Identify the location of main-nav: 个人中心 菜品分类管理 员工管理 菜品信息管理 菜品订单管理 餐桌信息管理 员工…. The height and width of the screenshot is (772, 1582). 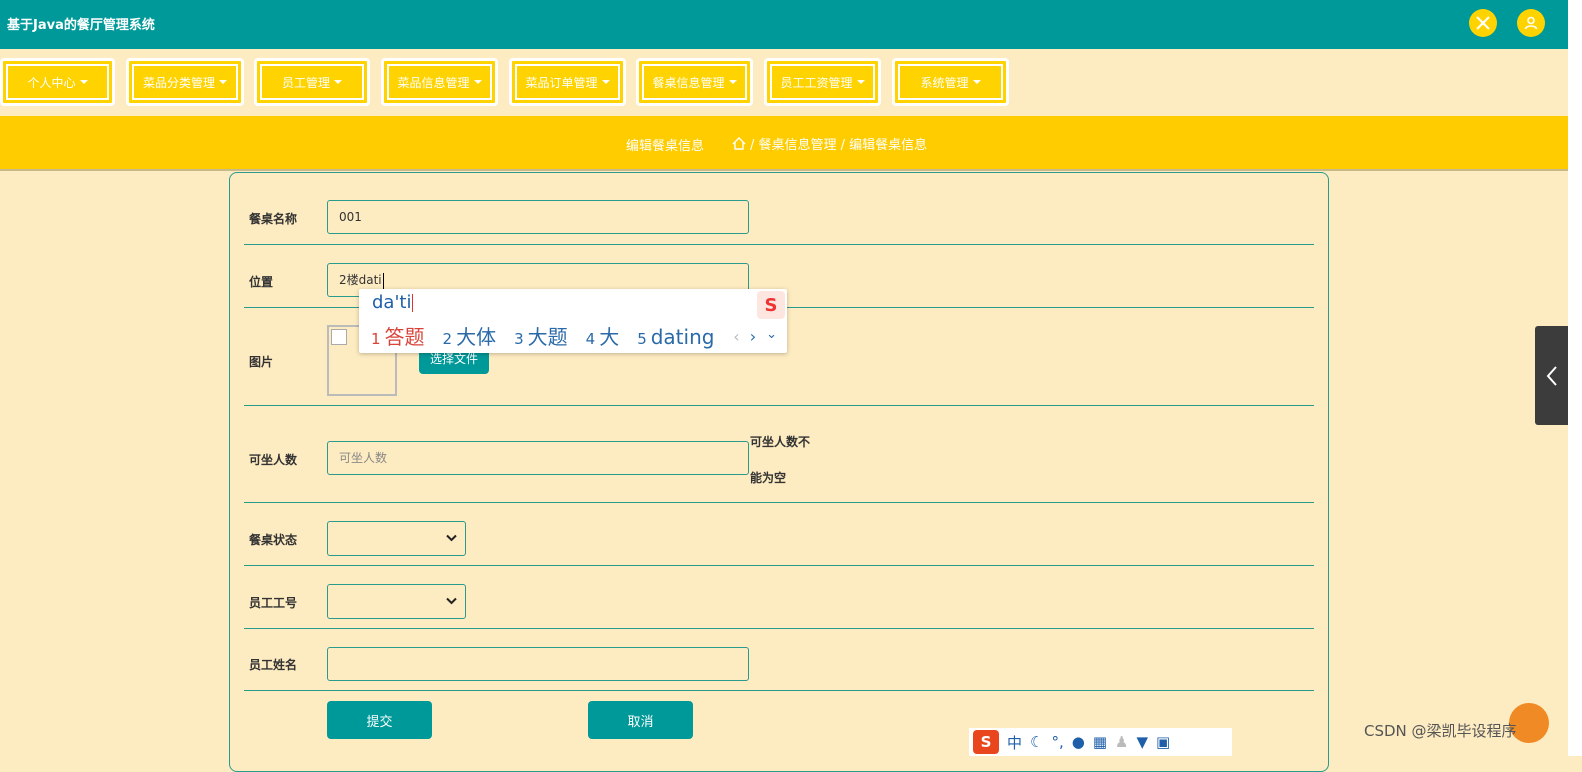
(784, 84).